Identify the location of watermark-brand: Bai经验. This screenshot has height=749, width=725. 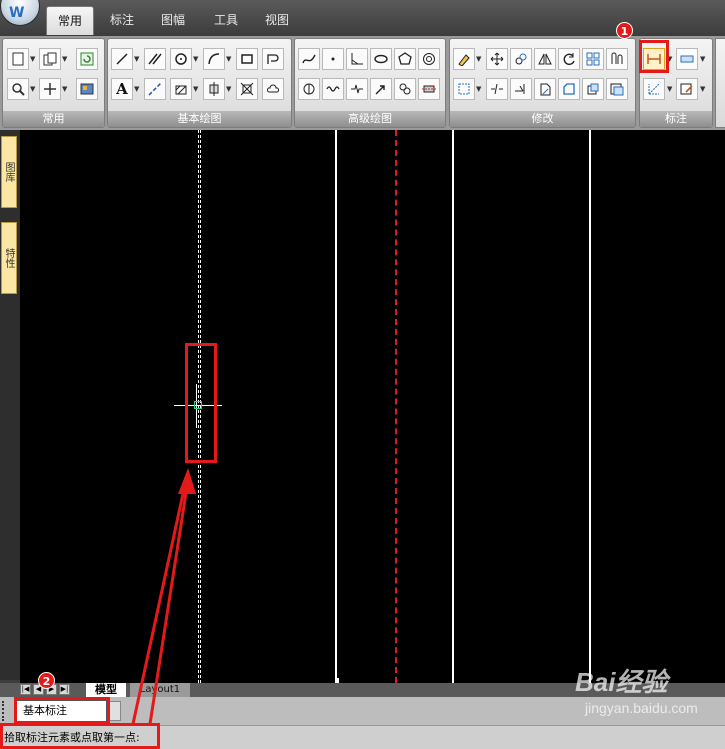
(621, 682).